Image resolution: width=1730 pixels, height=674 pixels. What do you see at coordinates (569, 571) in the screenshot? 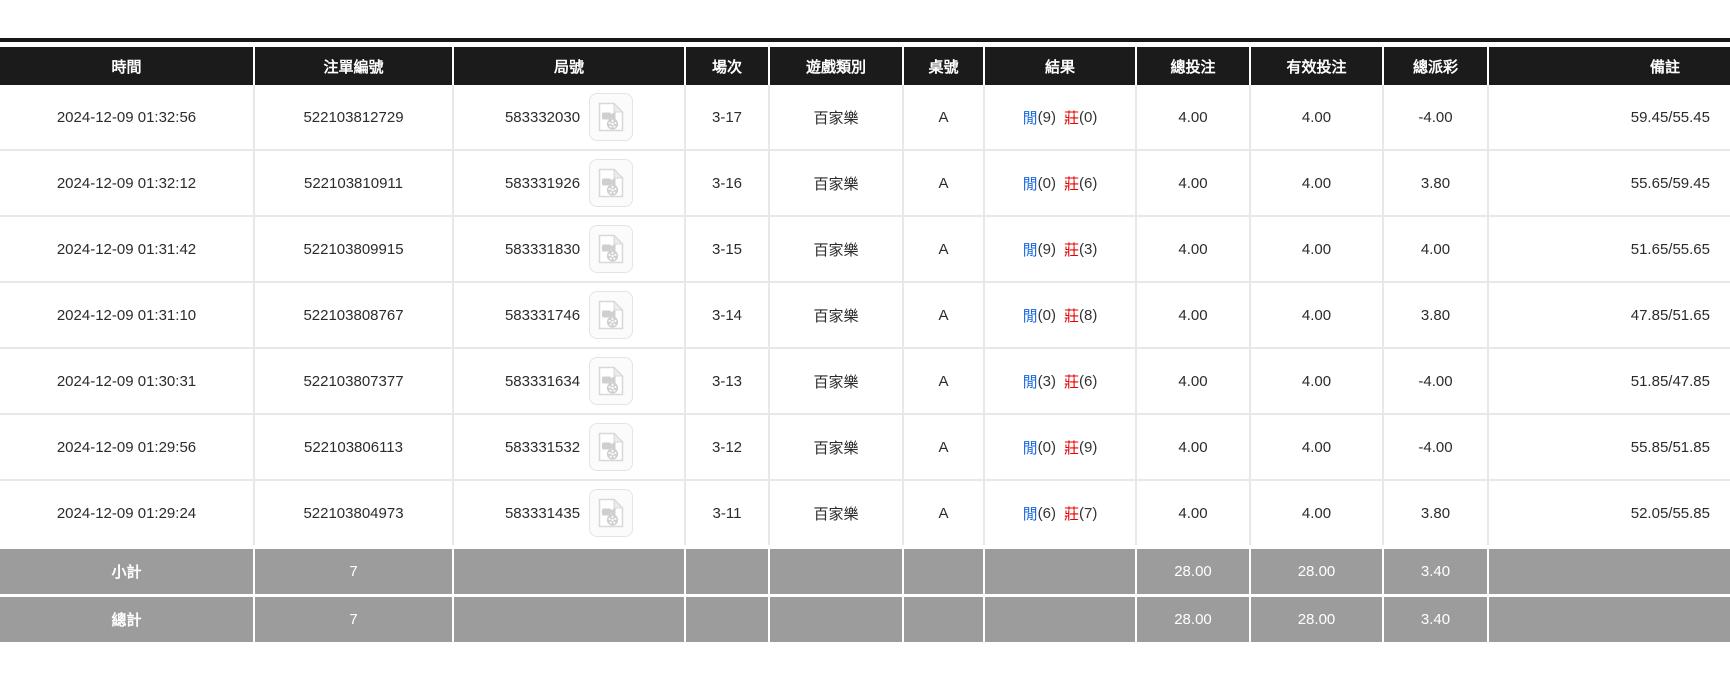
I see `subtotal-empty-round` at bounding box center [569, 571].